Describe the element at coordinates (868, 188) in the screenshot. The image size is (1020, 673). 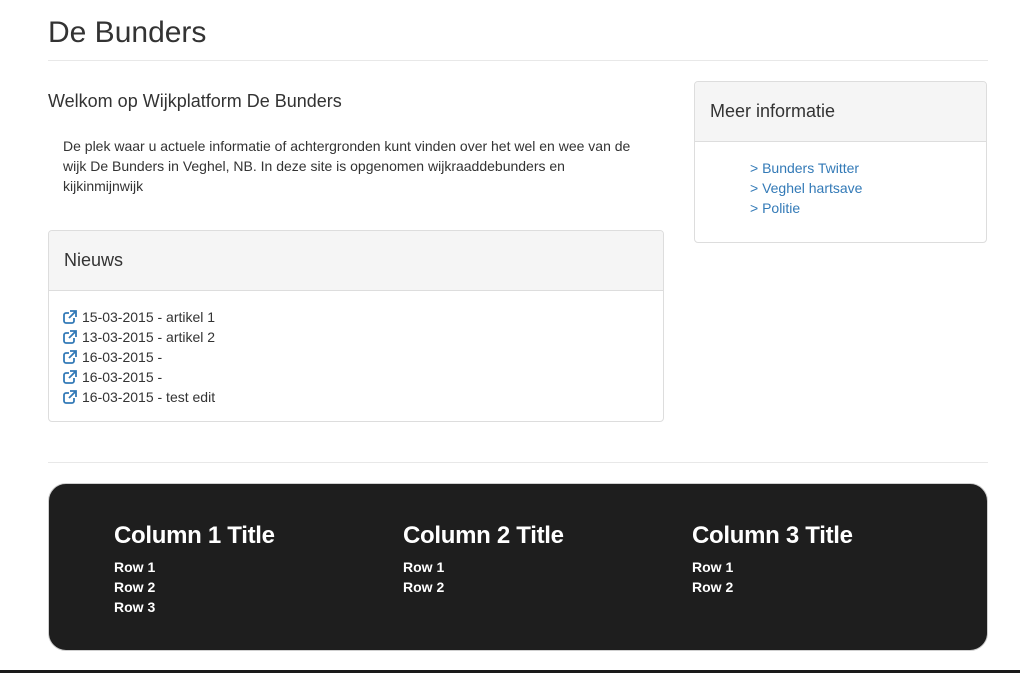
I see `info-list-item: > Veghel hartsave` at that location.